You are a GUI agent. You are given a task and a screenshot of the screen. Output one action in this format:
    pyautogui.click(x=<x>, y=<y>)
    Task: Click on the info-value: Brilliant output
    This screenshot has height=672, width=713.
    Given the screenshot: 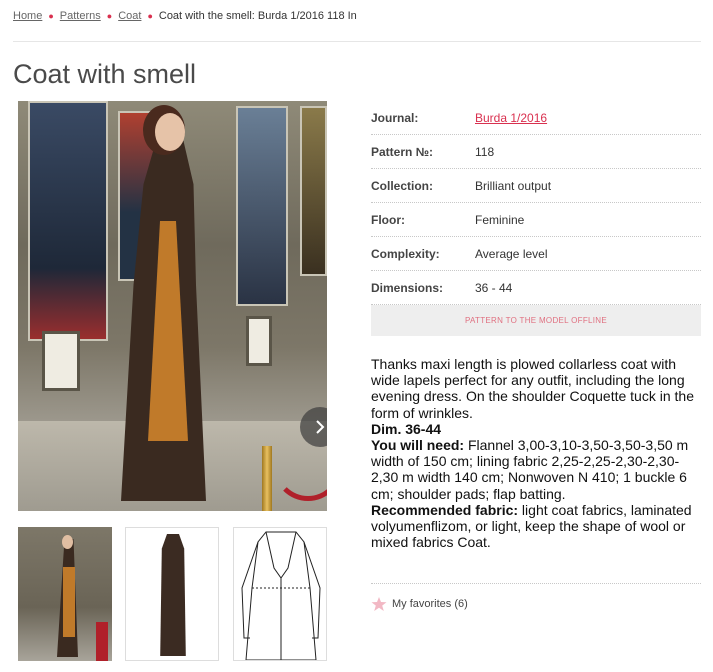 What is the action you would take?
    pyautogui.click(x=513, y=185)
    